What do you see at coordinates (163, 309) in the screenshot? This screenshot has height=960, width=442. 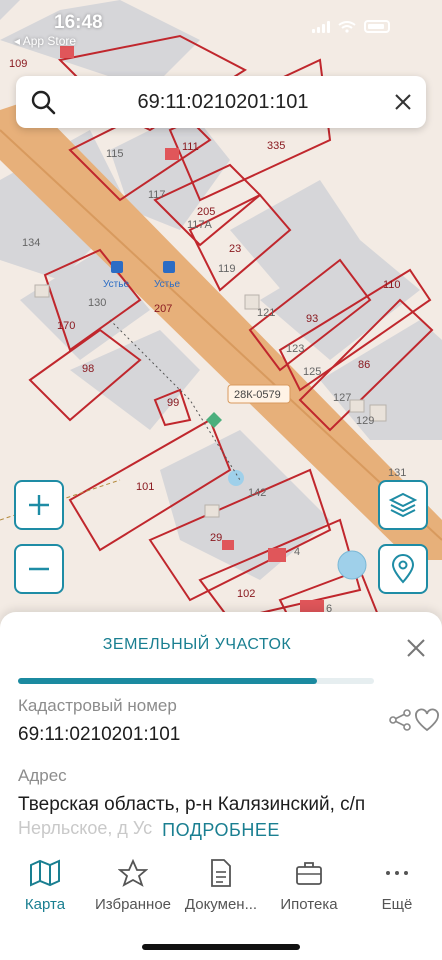 I see `parcel-label: 207` at bounding box center [163, 309].